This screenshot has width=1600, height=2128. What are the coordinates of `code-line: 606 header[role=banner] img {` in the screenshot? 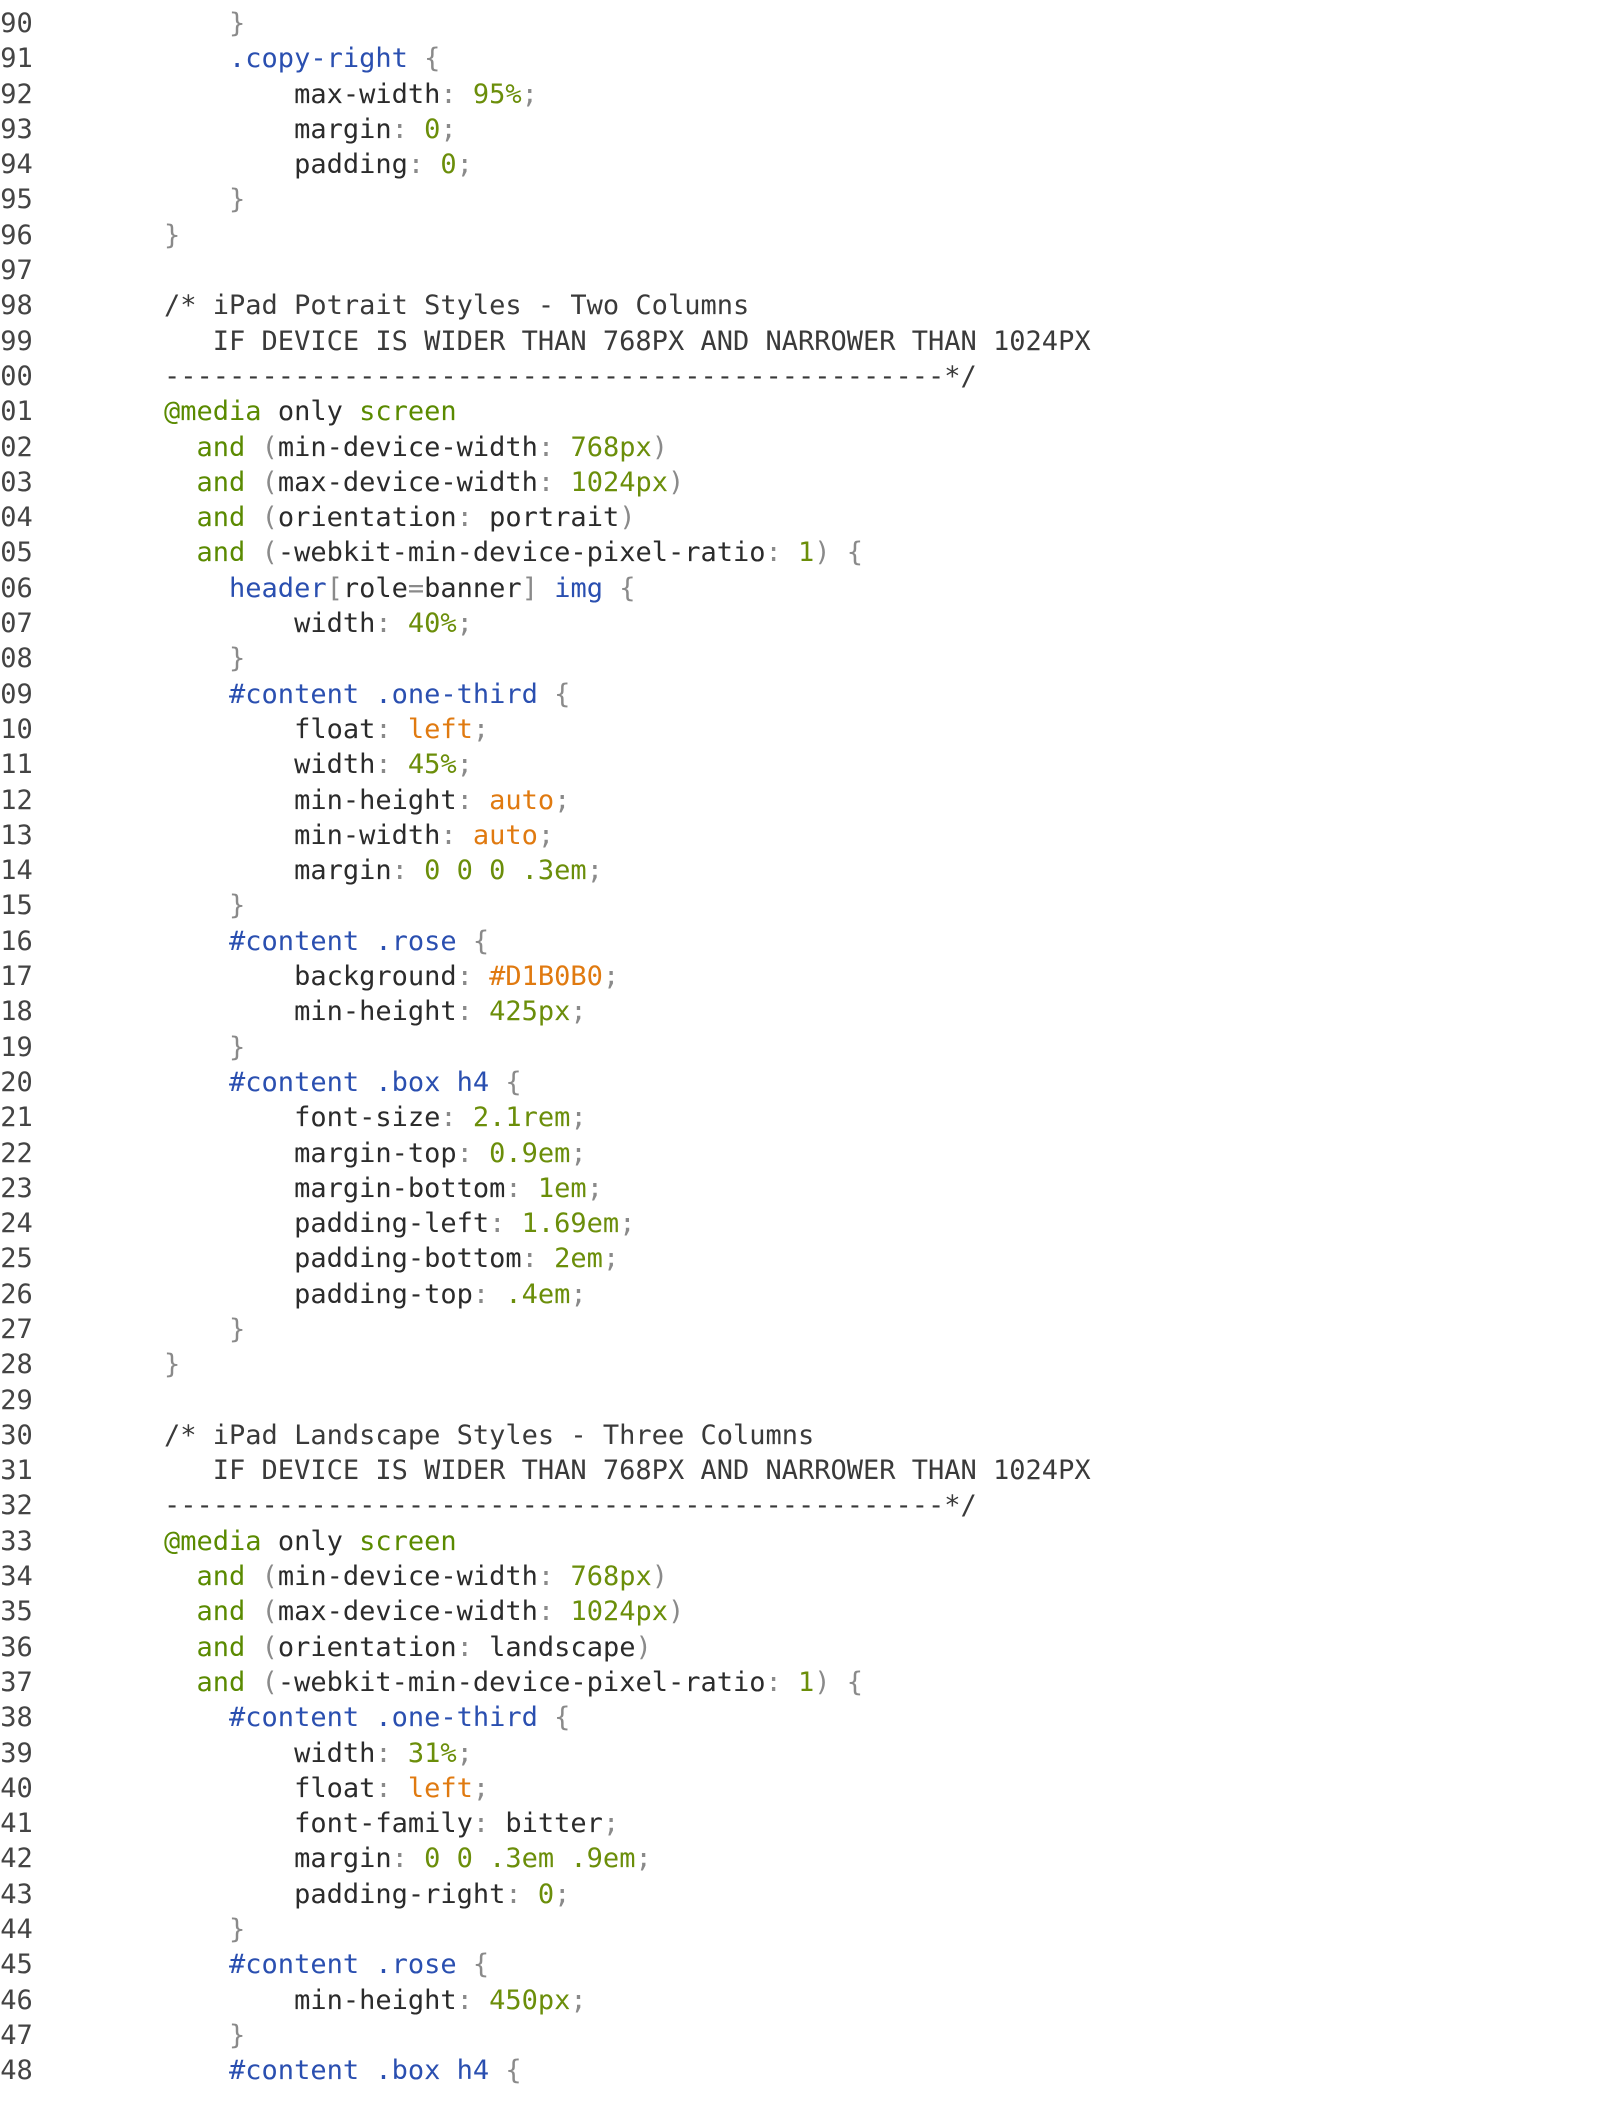 It's located at (800, 588).